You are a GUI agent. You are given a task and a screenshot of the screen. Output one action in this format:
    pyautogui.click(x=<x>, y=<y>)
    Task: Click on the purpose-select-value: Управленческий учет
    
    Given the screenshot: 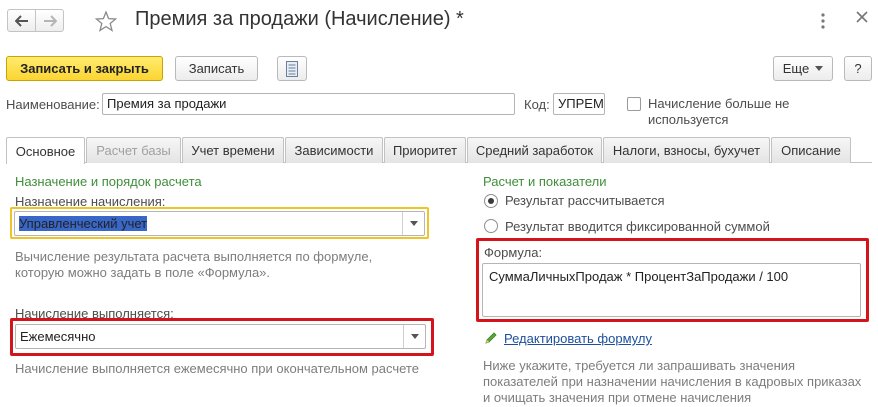 What is the action you would take?
    pyautogui.click(x=83, y=223)
    